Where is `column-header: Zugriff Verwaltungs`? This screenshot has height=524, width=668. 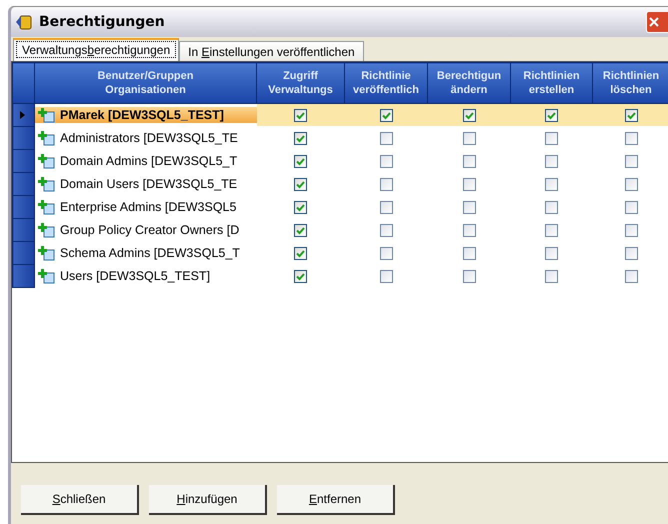
column-header: Zugriff Verwaltungs is located at coordinates (300, 83).